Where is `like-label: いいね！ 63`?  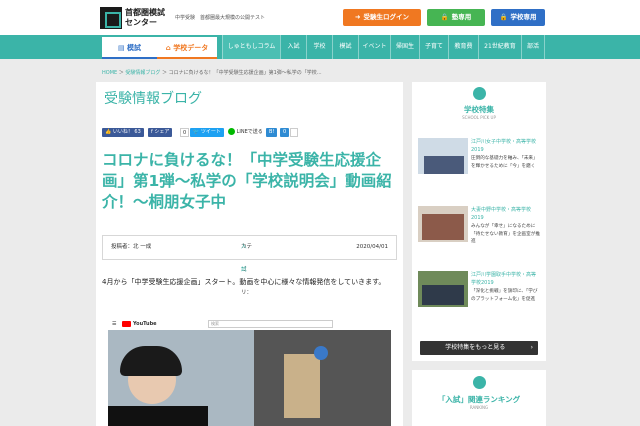
like-label: いいね！ 63 is located at coordinates (126, 132).